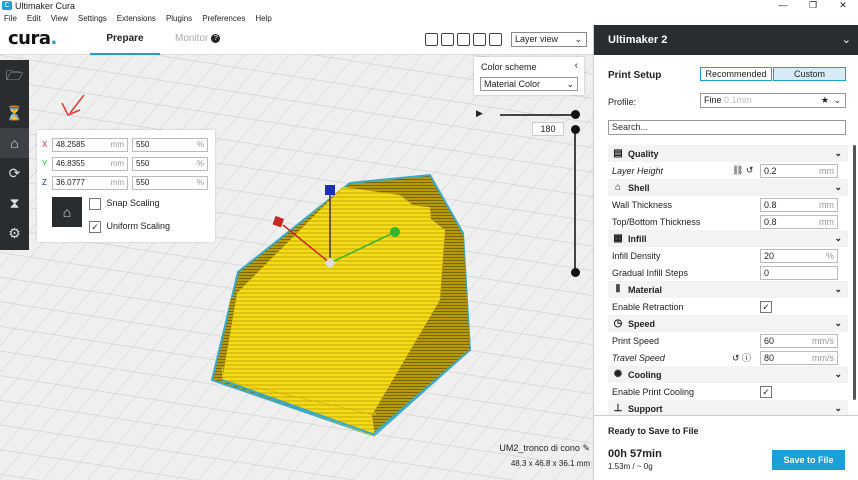 The image size is (858, 480). What do you see at coordinates (728, 289) in the screenshot?
I see `category-material: ⦀ Material ⌄` at bounding box center [728, 289].